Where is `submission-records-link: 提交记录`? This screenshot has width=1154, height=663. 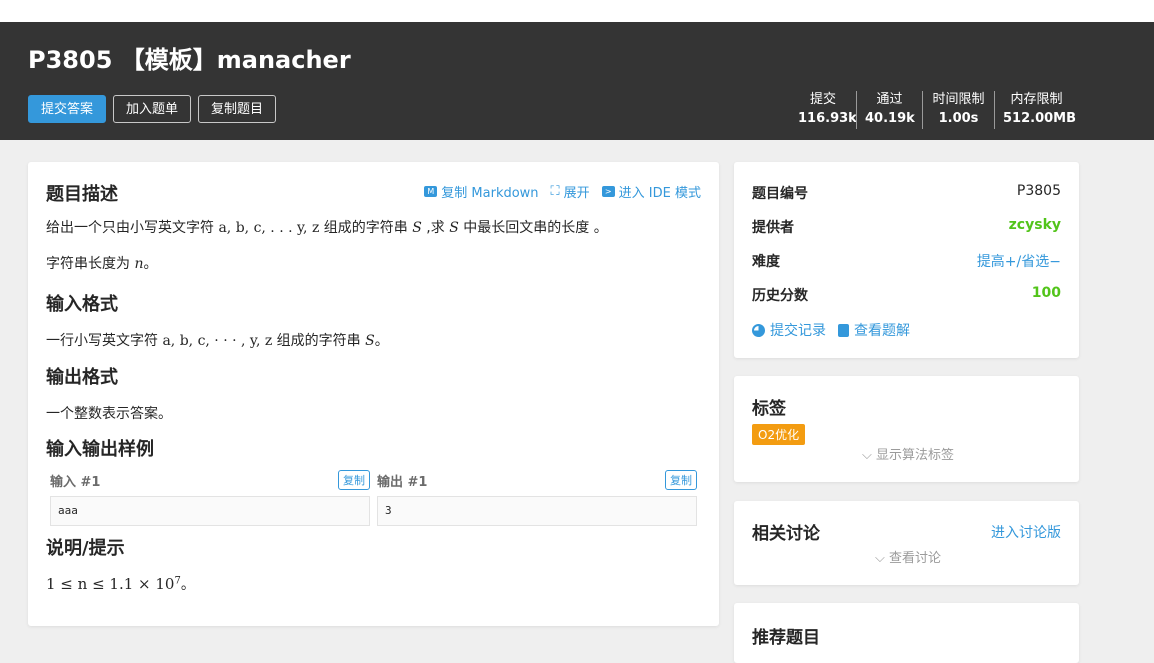
submission-records-link: 提交记录 is located at coordinates (789, 330).